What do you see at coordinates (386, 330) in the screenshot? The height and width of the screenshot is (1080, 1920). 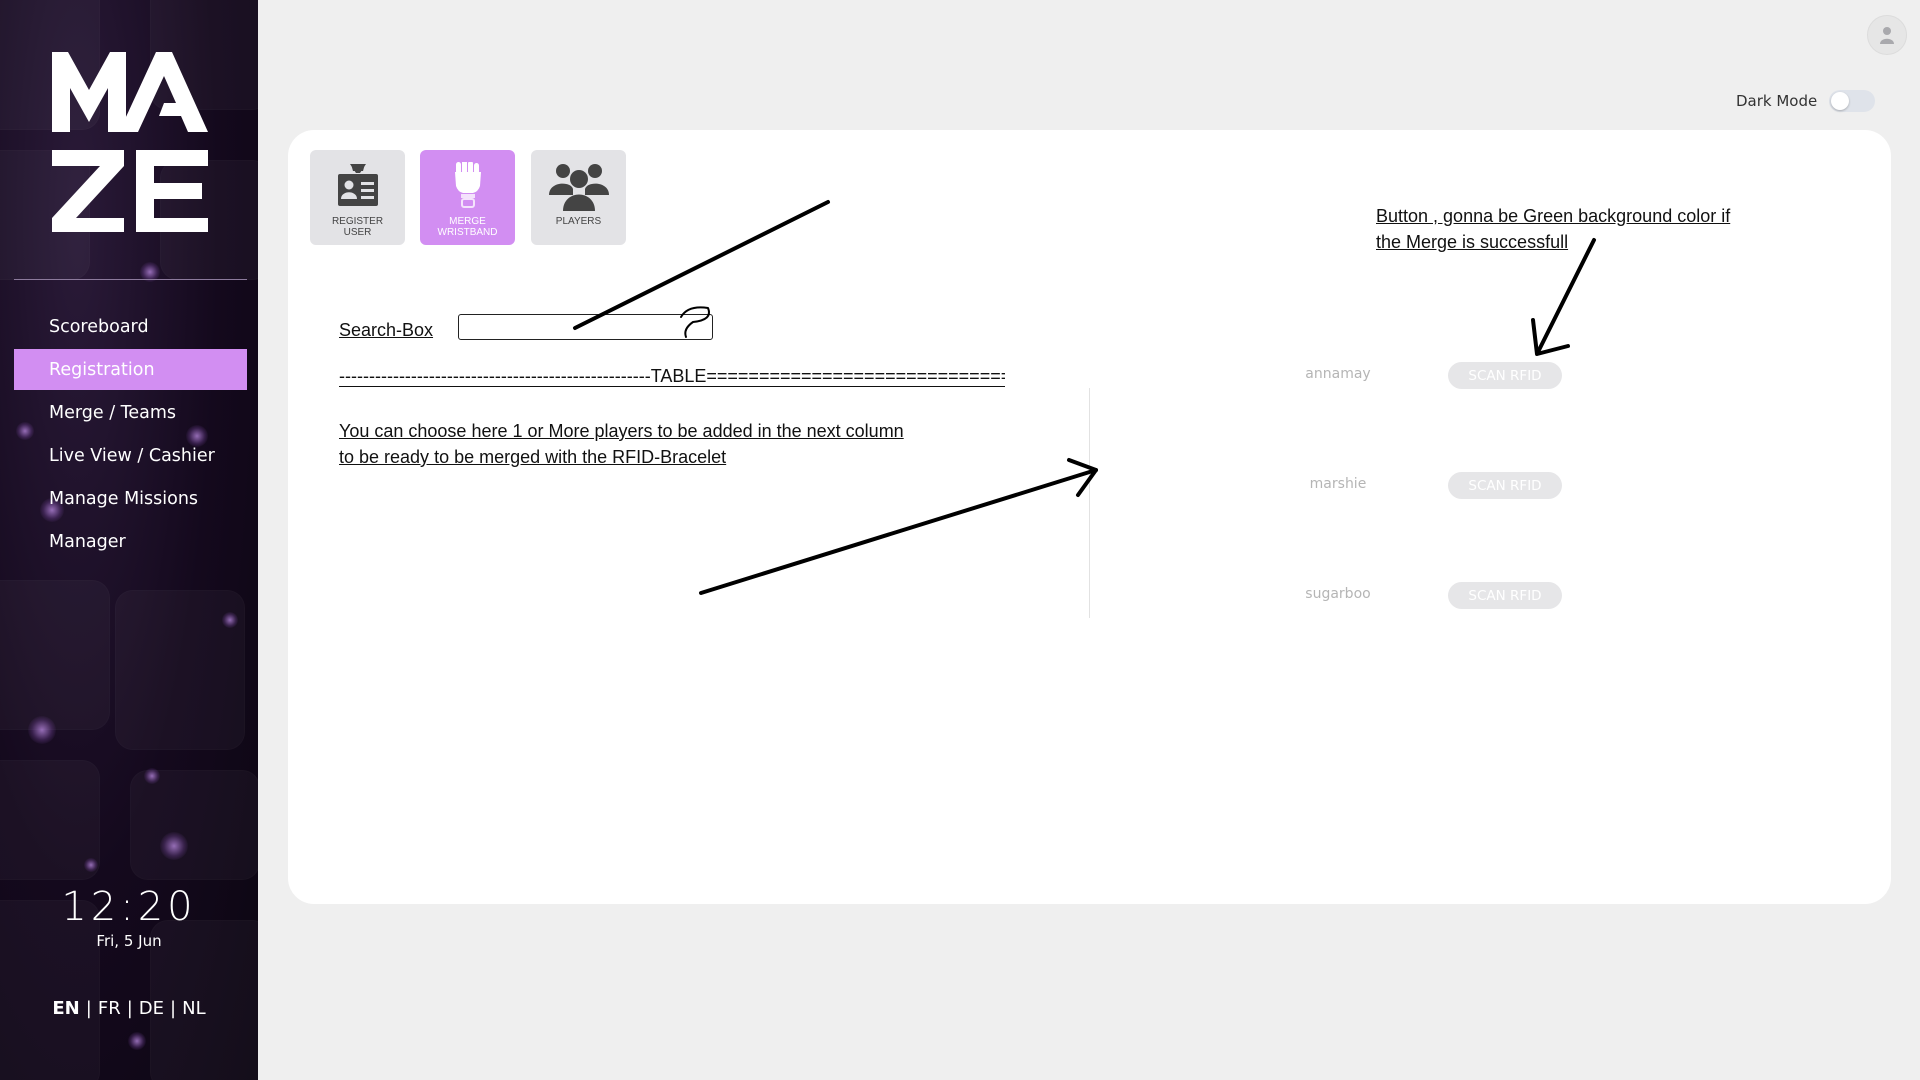 I see `search-box-label: Search-Box` at bounding box center [386, 330].